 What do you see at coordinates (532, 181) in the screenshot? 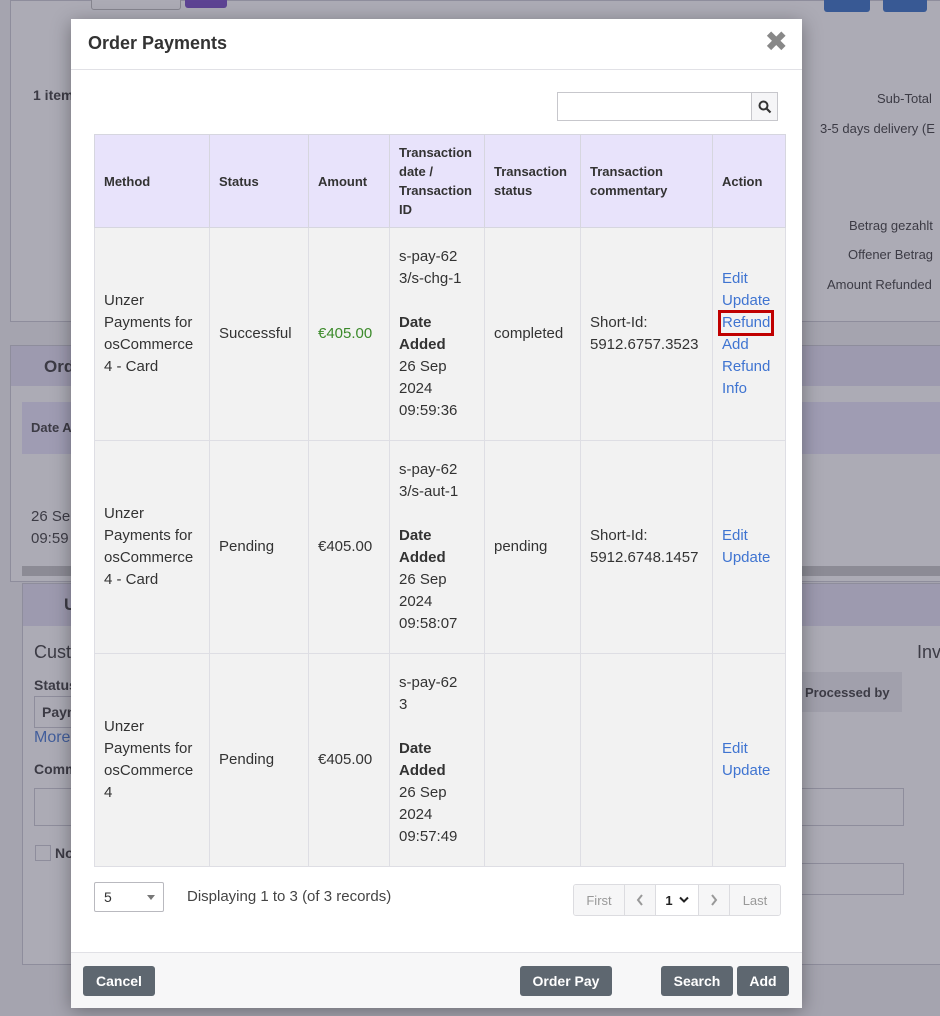
I see `col-transaction-status: Transaction status` at bounding box center [532, 181].